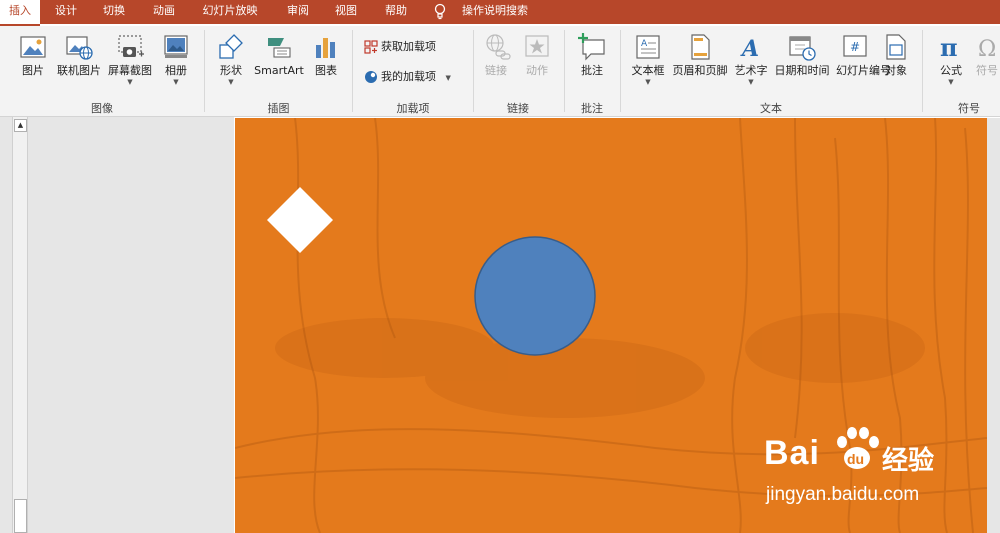 This screenshot has width=1000, height=533. I want to click on tab-view: 视图, so click(346, 12).